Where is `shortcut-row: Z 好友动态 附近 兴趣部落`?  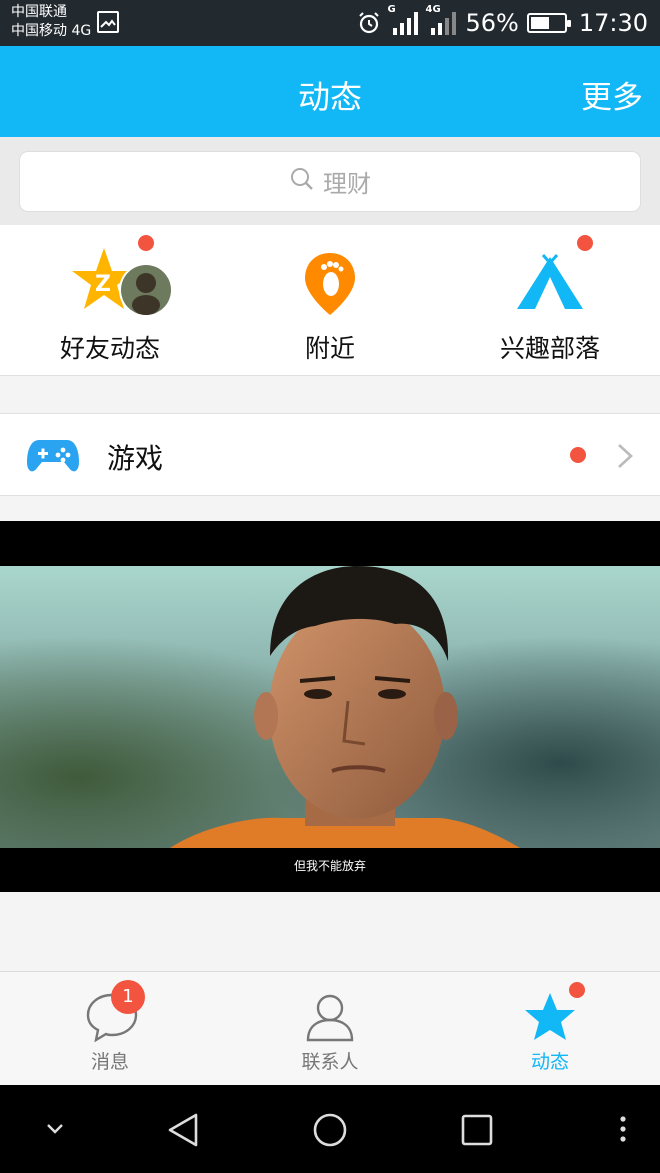
shortcut-row: Z 好友动态 附近 兴趣部落 is located at coordinates (330, 300).